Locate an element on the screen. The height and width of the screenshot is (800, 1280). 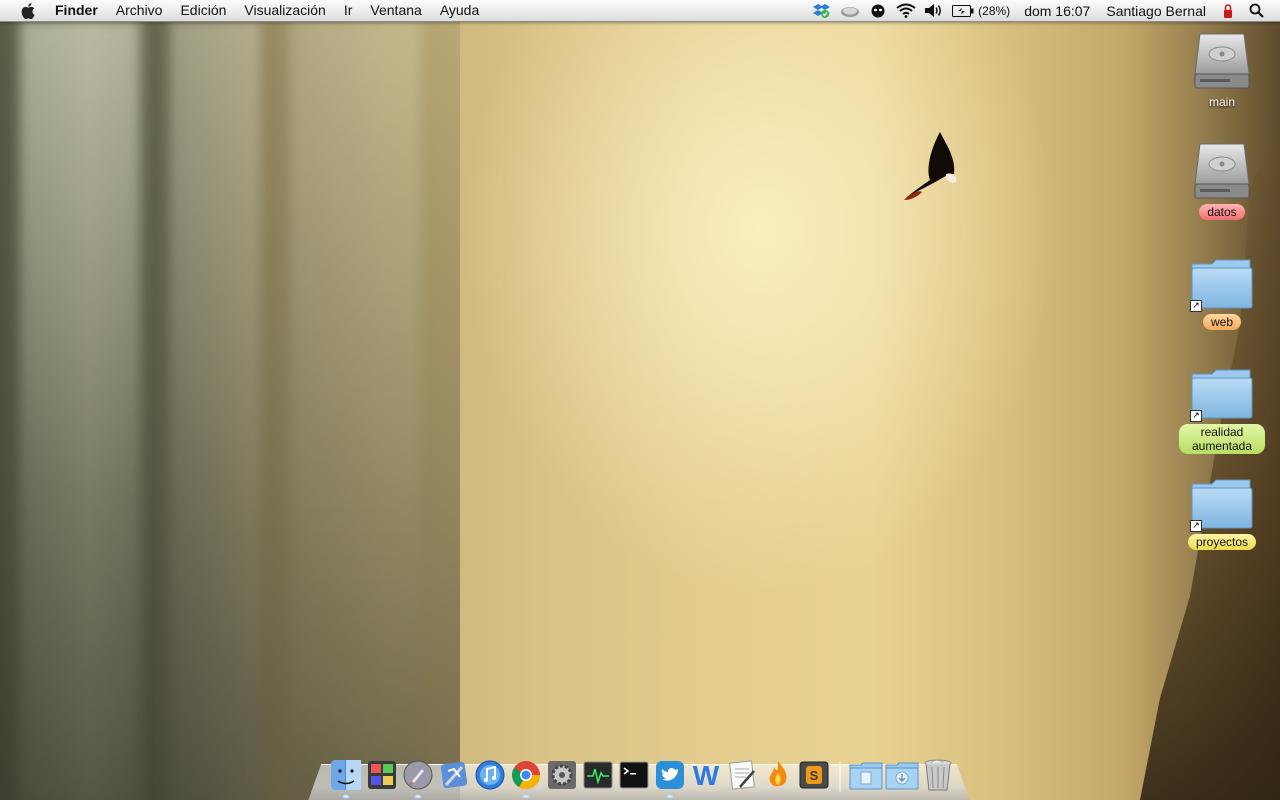
itunes-icon is located at coordinates (490, 775).